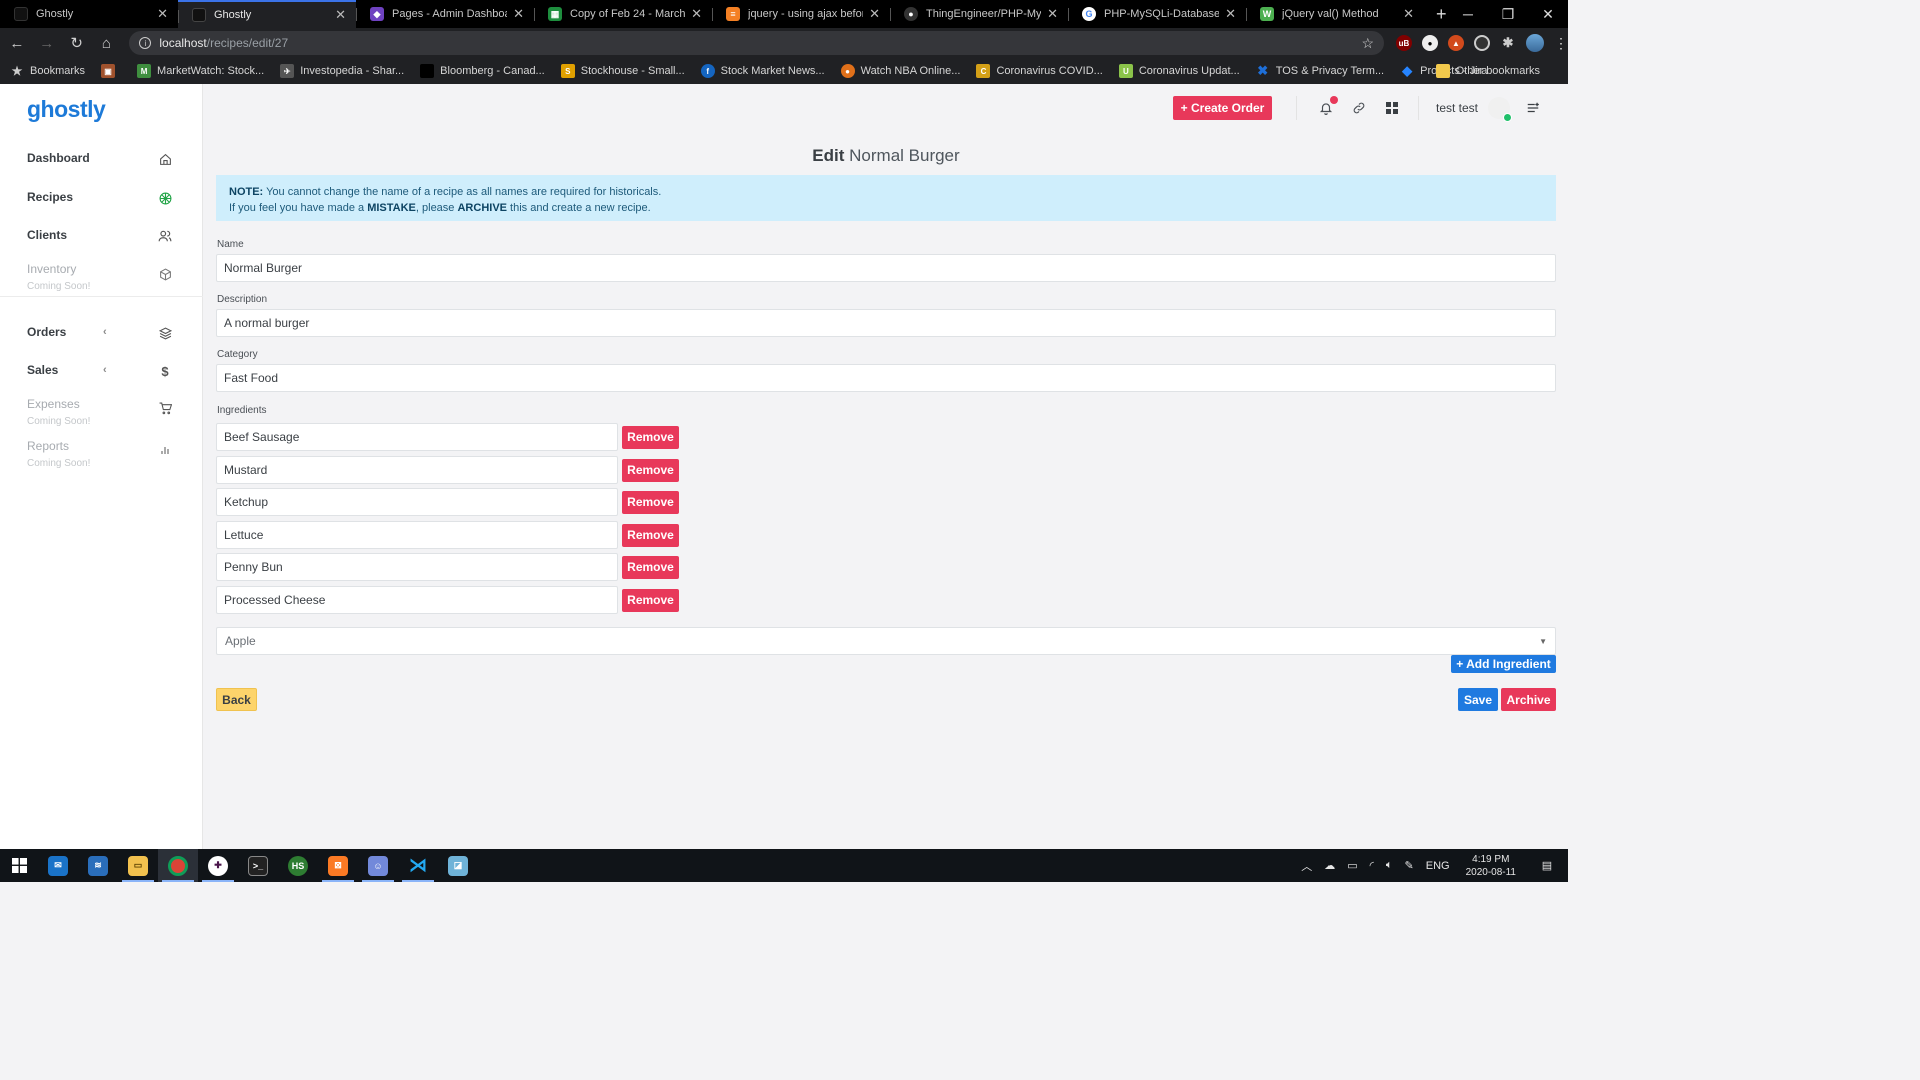  What do you see at coordinates (1508, 43) in the screenshot?
I see `puzzle-extensions-icon: ✱` at bounding box center [1508, 43].